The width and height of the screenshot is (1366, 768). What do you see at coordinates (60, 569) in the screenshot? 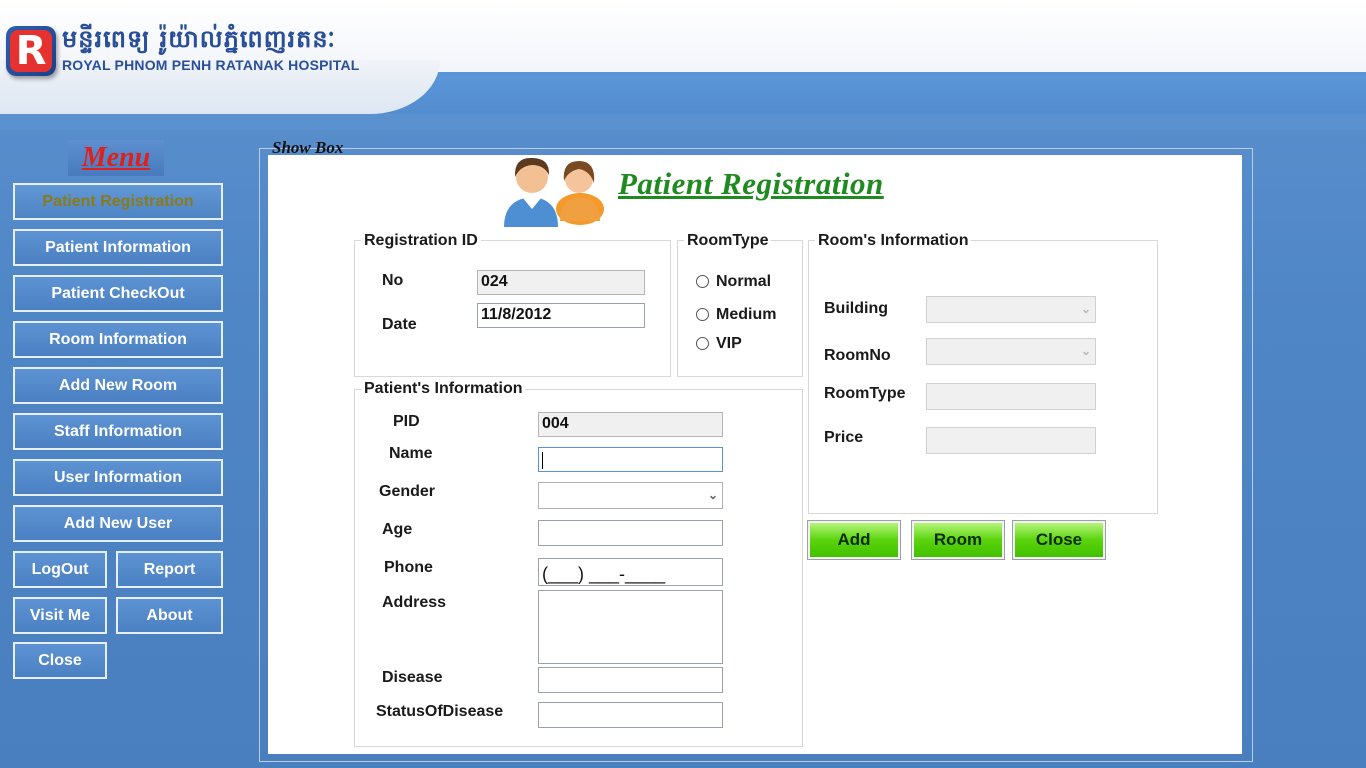
I see `logout-button: LogOut` at bounding box center [60, 569].